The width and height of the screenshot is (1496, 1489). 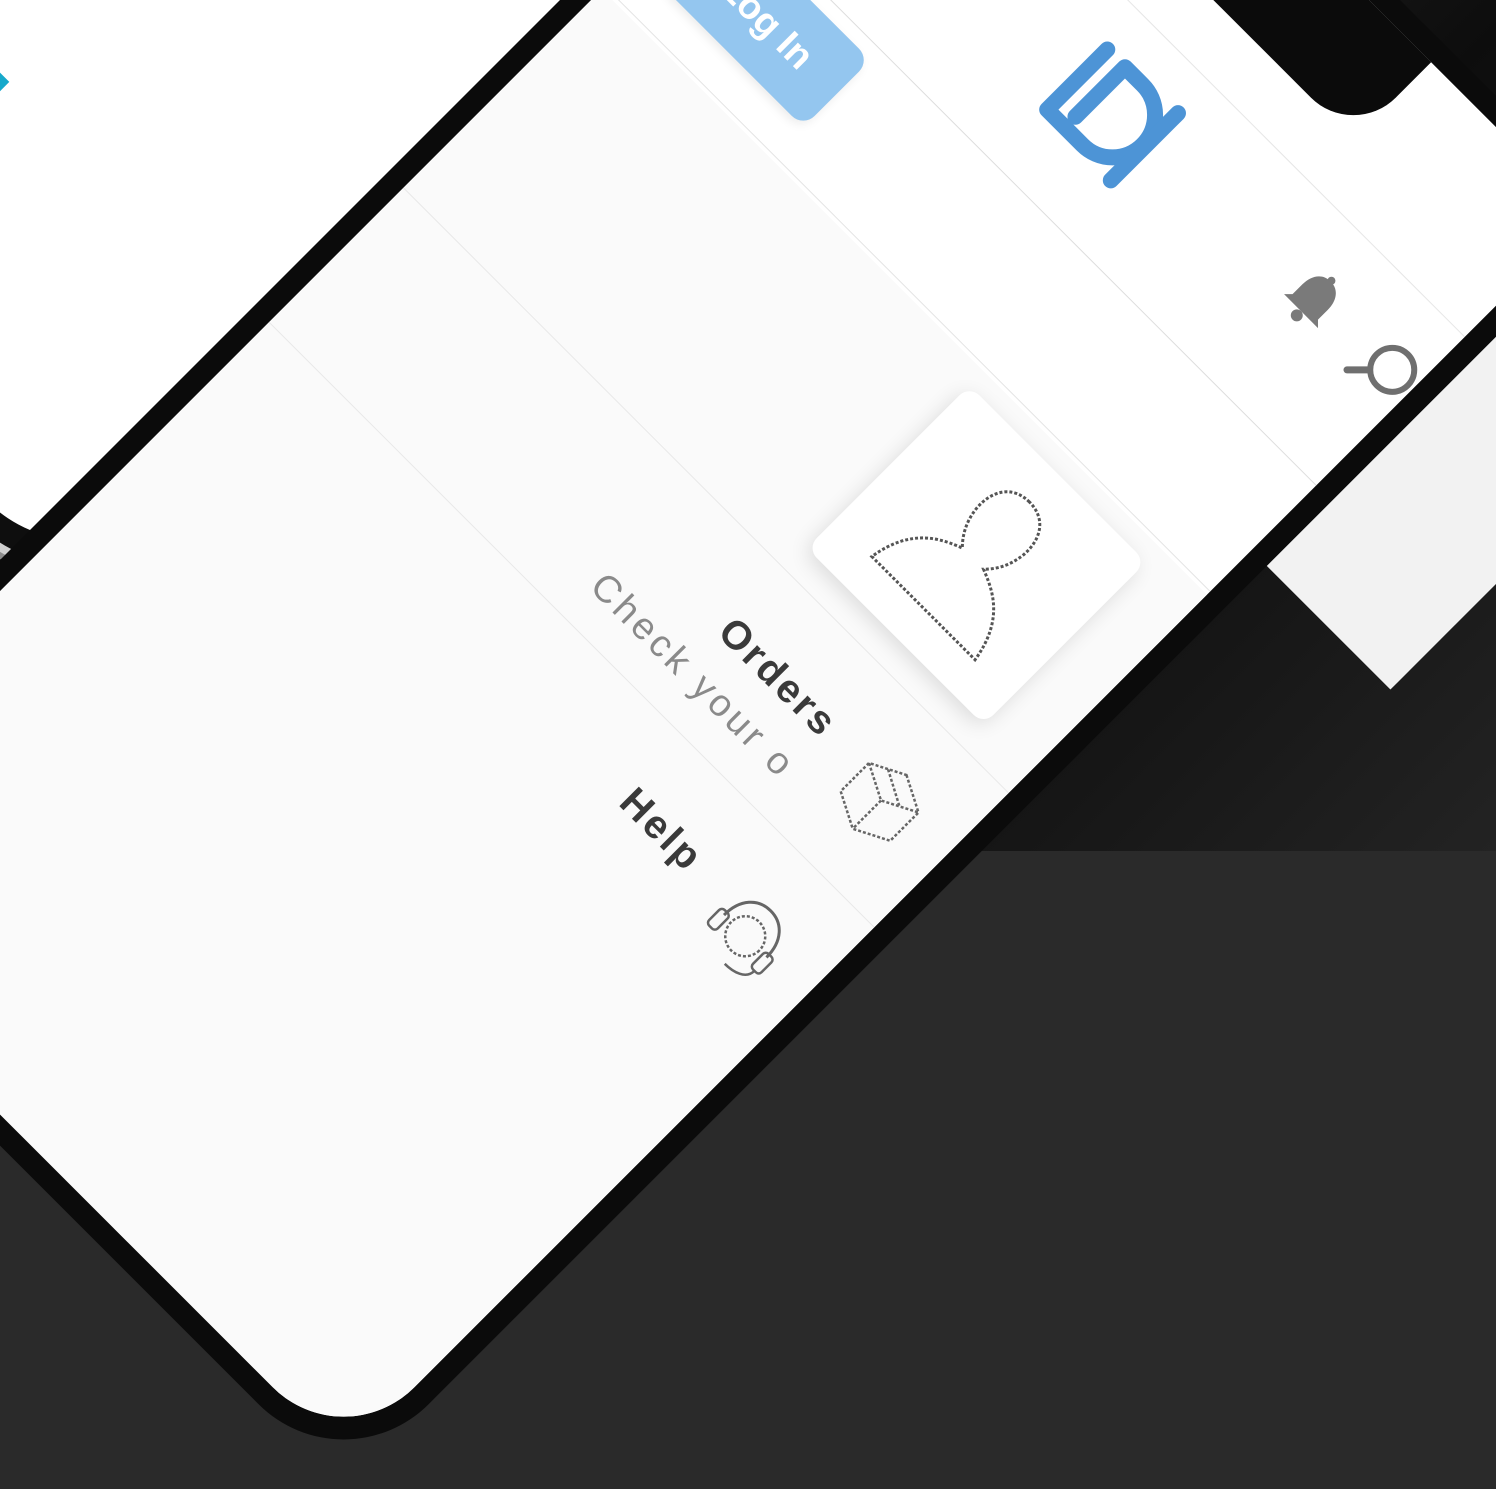 I want to click on bell-icon, so click(x=1312, y=300).